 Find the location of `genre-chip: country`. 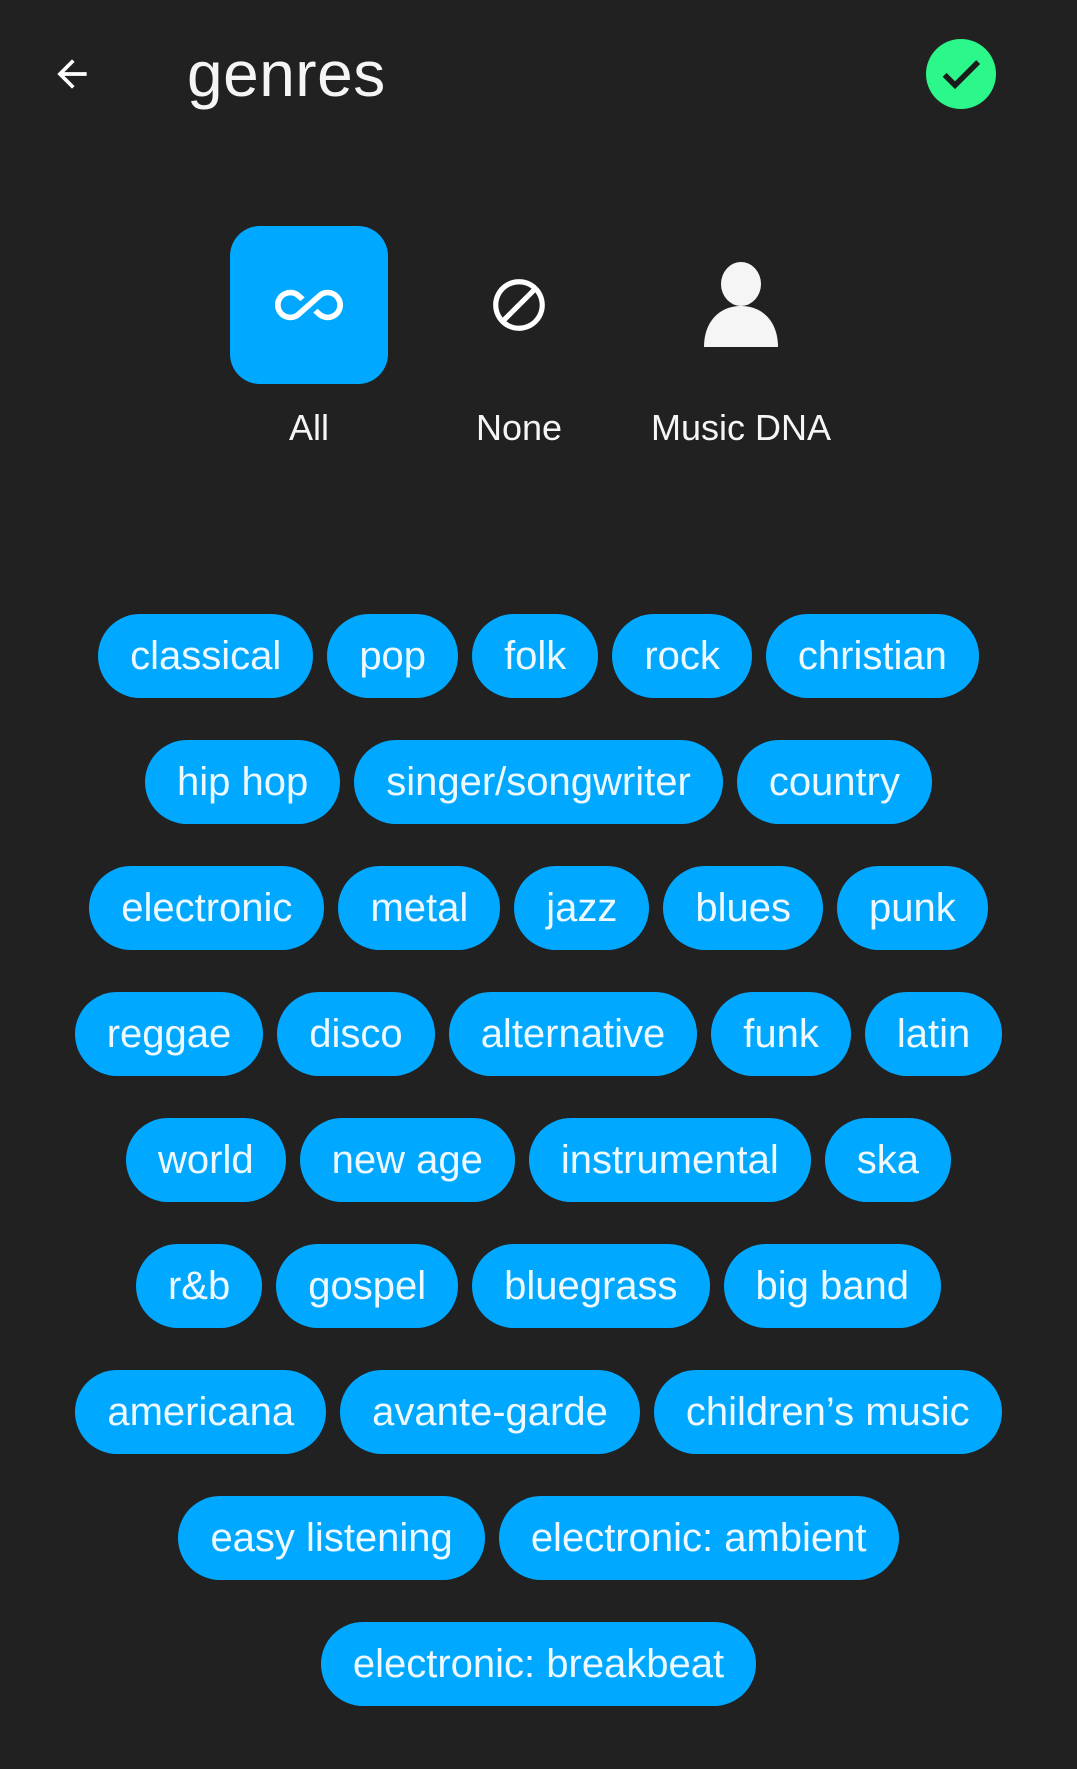

genre-chip: country is located at coordinates (834, 782).